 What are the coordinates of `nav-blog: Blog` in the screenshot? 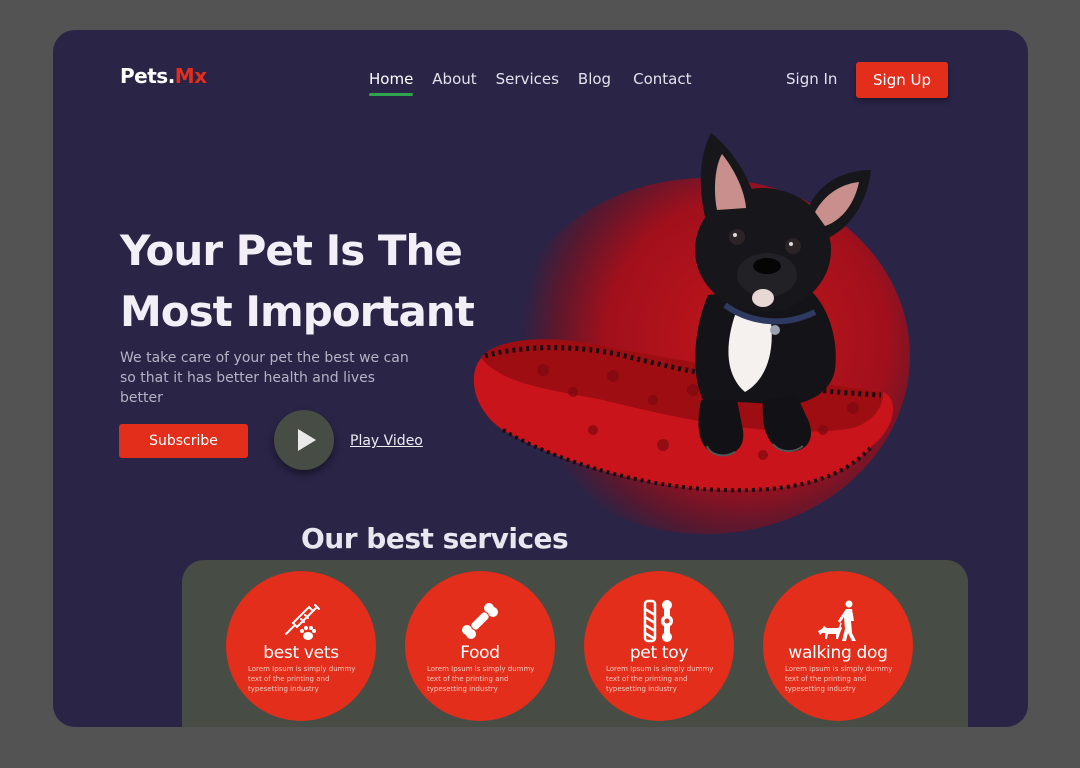 It's located at (594, 79).